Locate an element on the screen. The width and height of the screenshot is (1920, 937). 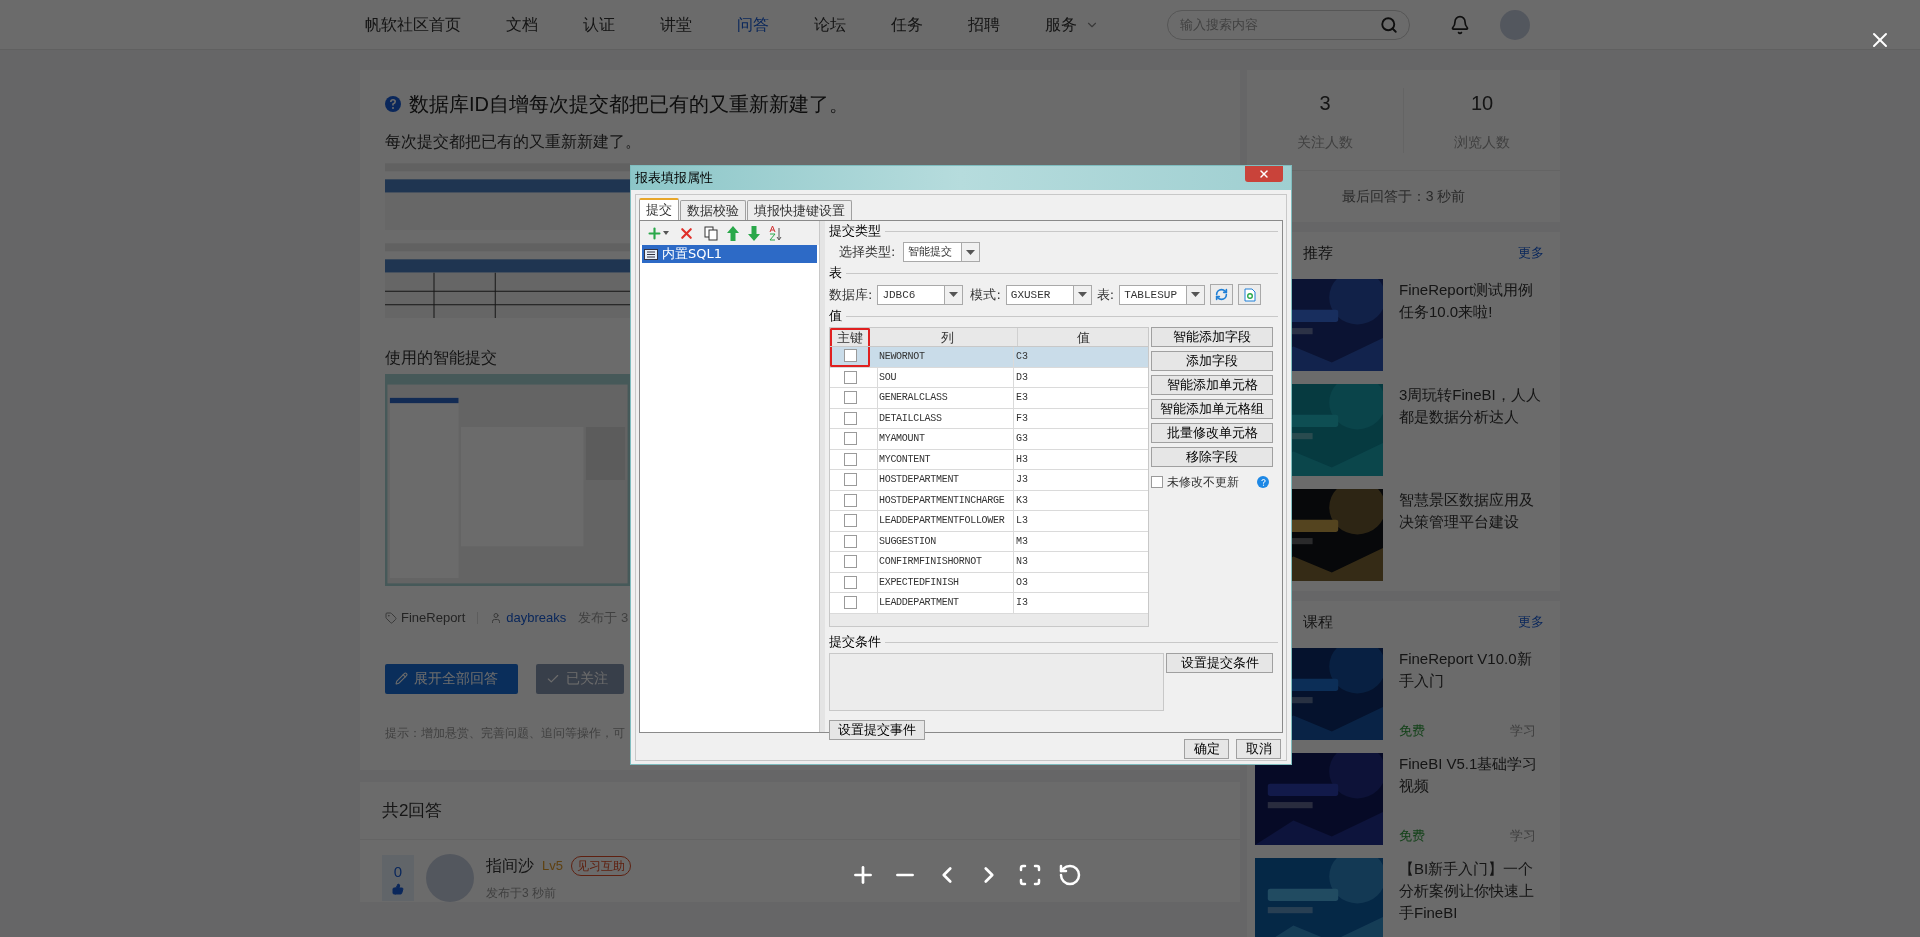
action-button: 批量修改单元格 is located at coordinates (1212, 433).